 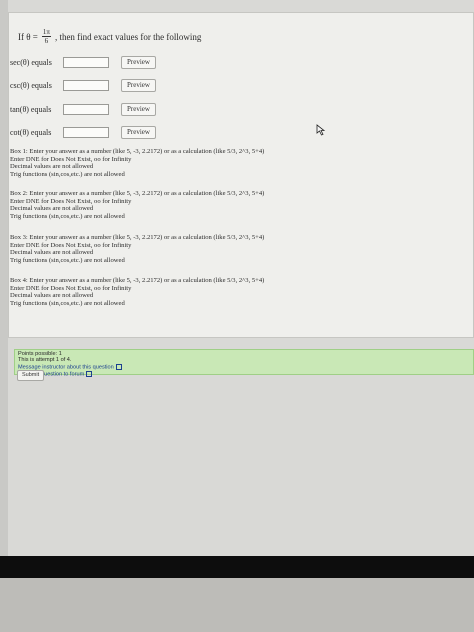 What do you see at coordinates (31, 132) in the screenshot?
I see `cot-label: cot(θ) equals` at bounding box center [31, 132].